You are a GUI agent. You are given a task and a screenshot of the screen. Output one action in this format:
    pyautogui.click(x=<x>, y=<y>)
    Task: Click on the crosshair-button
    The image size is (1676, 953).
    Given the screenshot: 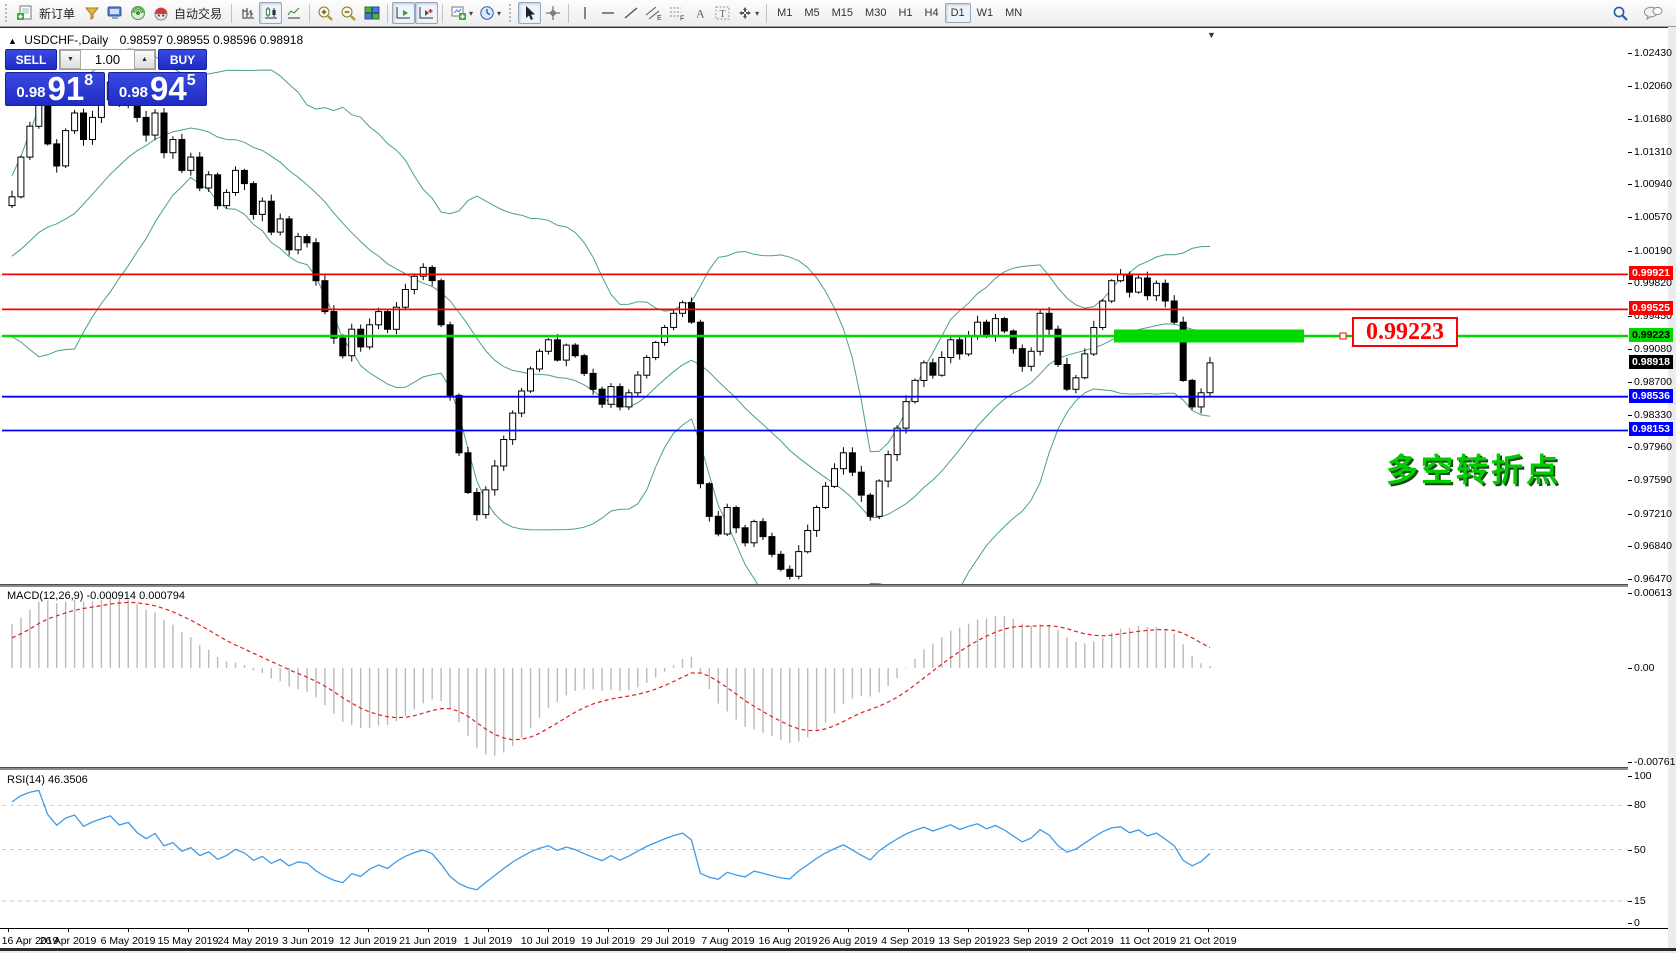 What is the action you would take?
    pyautogui.click(x=552, y=13)
    